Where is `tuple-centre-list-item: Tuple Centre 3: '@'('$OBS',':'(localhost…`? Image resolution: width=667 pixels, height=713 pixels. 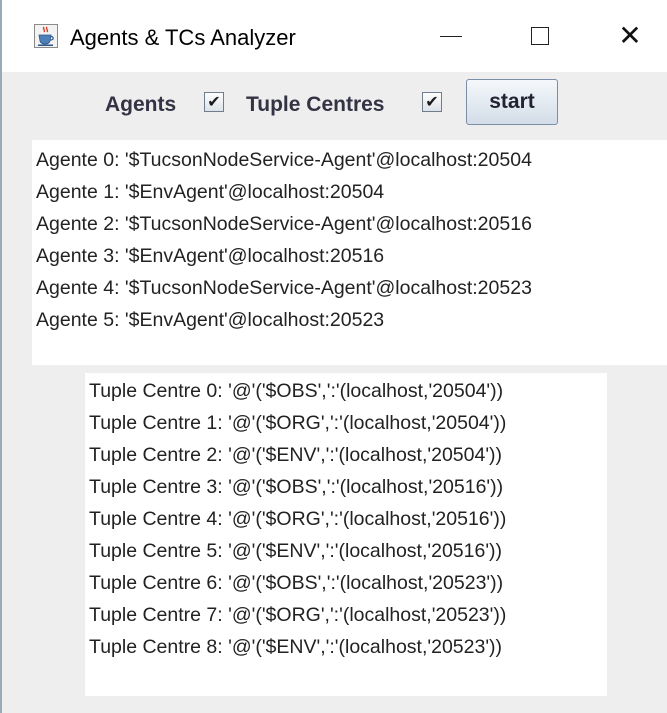
tuple-centre-list-item: Tuple Centre 3: '@'('$OBS',':'(localhost… is located at coordinates (296, 487).